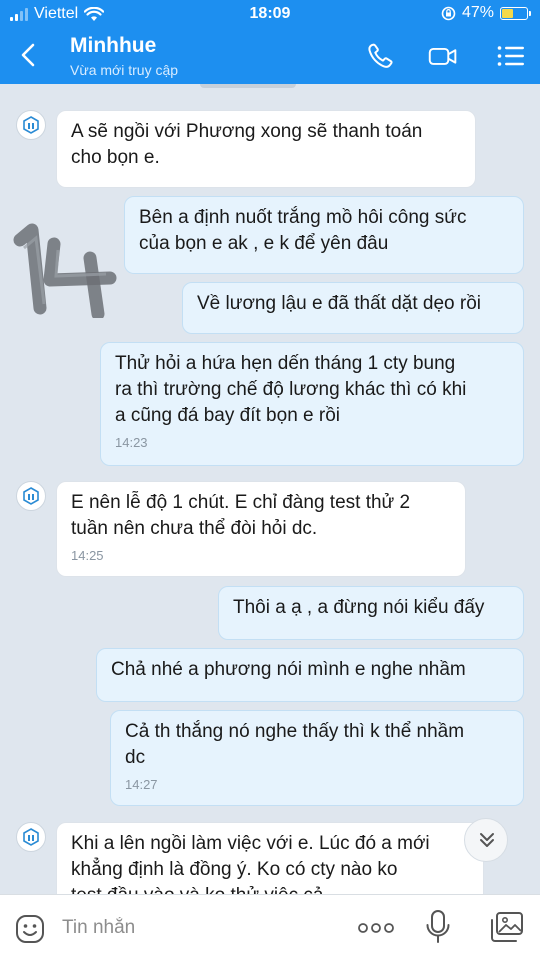  What do you see at coordinates (438, 927) in the screenshot?
I see `microphone-icon` at bounding box center [438, 927].